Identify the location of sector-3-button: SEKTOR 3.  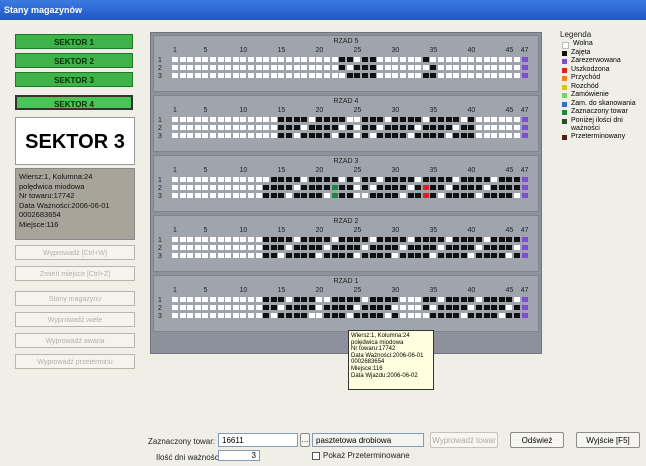
(74, 79).